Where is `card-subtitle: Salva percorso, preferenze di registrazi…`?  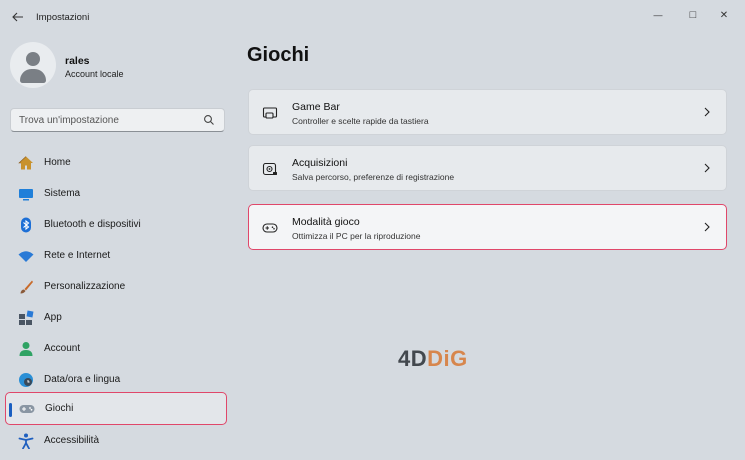 card-subtitle: Salva percorso, preferenze di registrazi… is located at coordinates (373, 177).